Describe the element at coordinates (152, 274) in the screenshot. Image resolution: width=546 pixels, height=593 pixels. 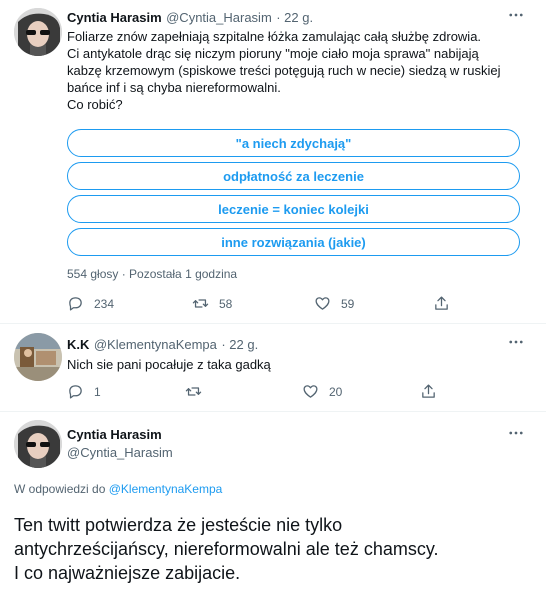
I see `poll-meta: 554 głosy · Pozostała 1 godzina` at that location.